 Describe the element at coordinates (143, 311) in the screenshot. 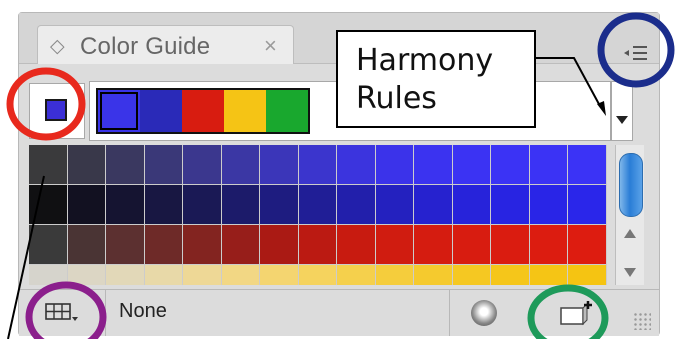

I see `limit-to-library-label: None` at that location.